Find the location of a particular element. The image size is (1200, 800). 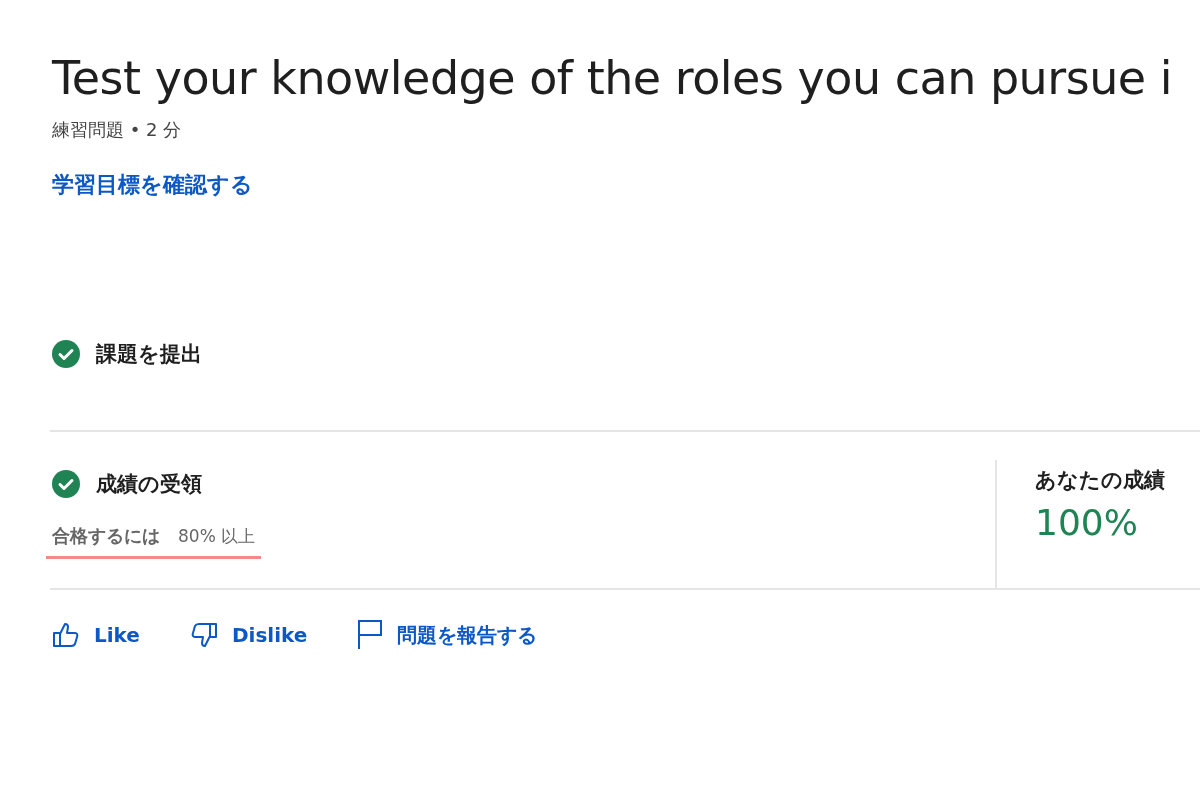

report-button: 問題を報告する is located at coordinates (447, 635).